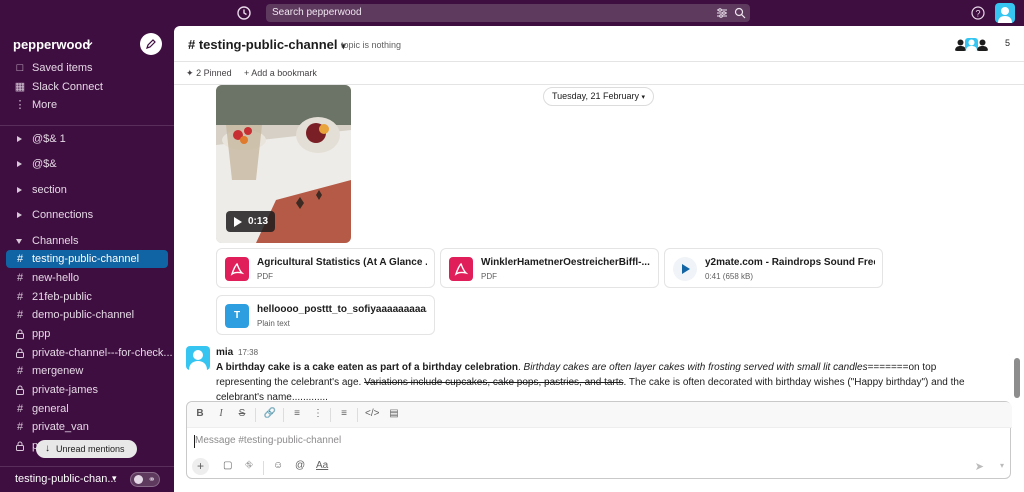 This screenshot has height=492, width=1024. Describe the element at coordinates (248, 352) in the screenshot. I see `message-time: 17:38` at that location.